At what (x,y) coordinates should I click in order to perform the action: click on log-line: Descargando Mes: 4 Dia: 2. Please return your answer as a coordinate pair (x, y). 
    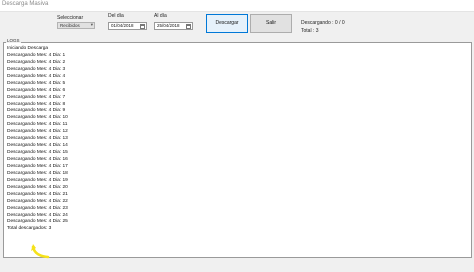
    Looking at the image, I should click on (36, 62).